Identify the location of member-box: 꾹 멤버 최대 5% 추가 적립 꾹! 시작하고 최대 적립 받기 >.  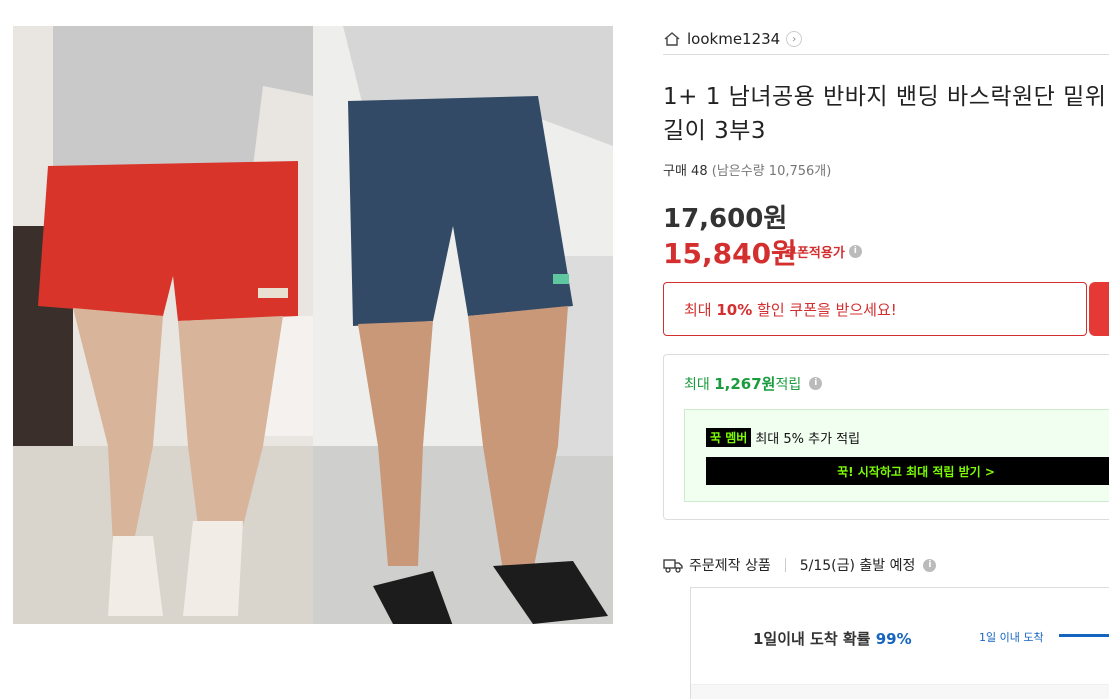
(896, 455).